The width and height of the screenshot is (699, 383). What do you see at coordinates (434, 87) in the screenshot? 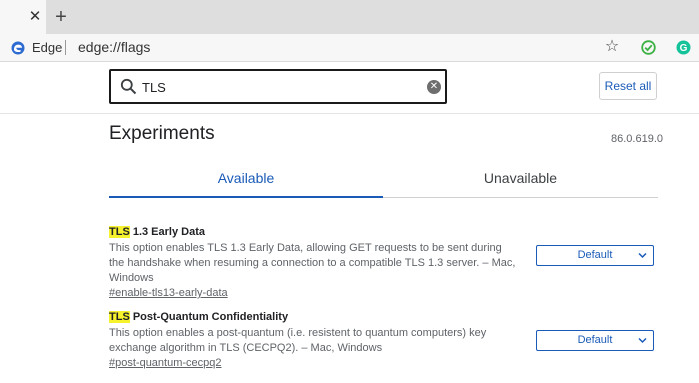
I see `clear-search-icon: ✕` at bounding box center [434, 87].